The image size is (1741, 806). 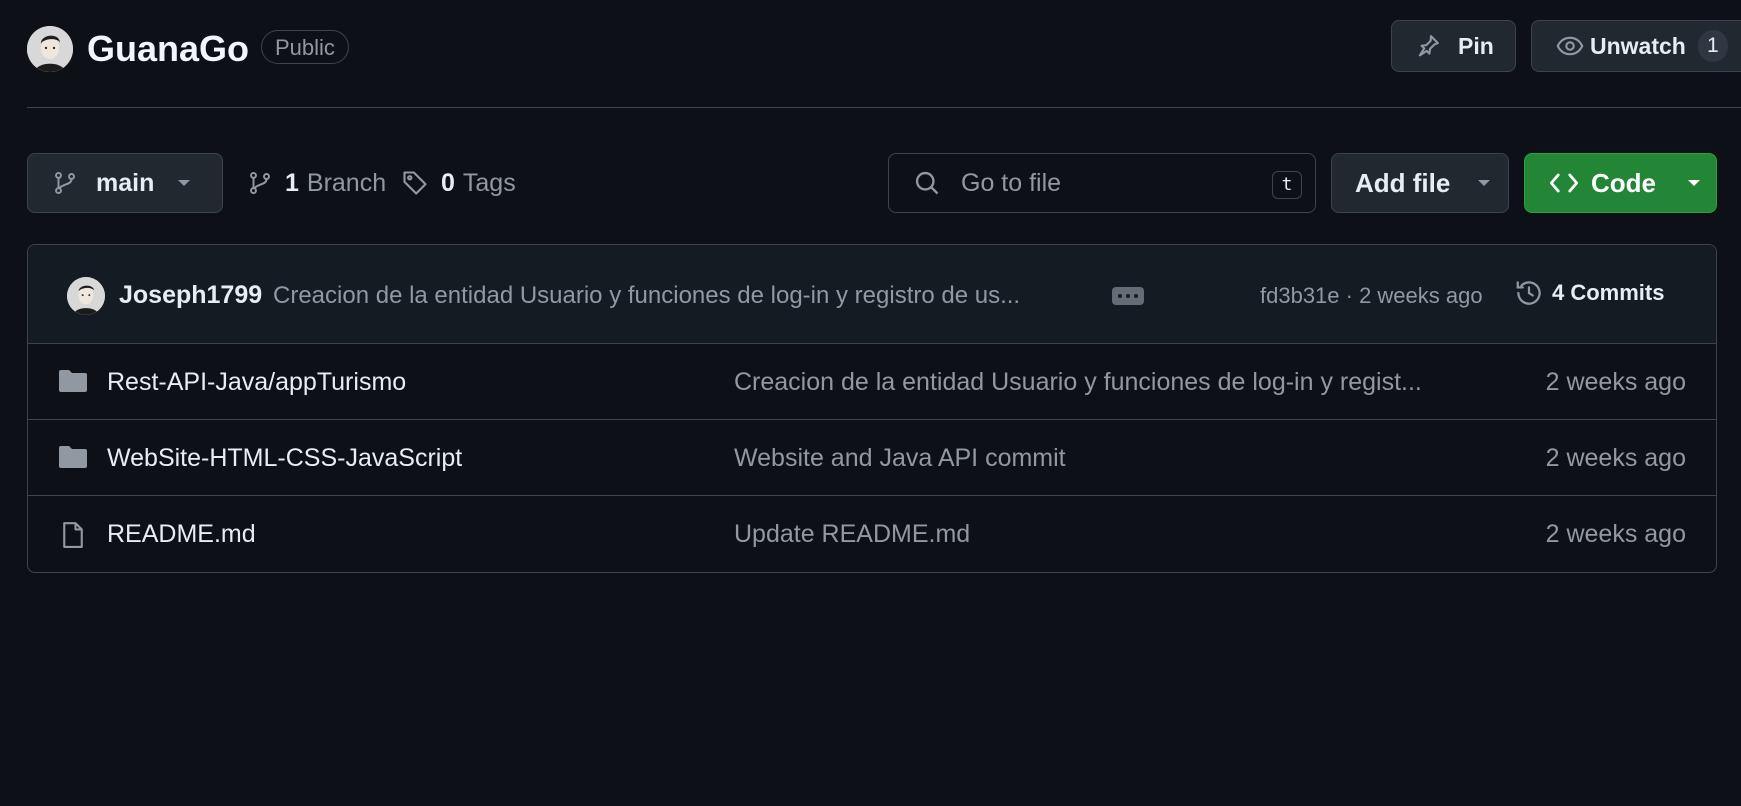 What do you see at coordinates (1476, 45) in the screenshot?
I see `pin-label: Pin` at bounding box center [1476, 45].